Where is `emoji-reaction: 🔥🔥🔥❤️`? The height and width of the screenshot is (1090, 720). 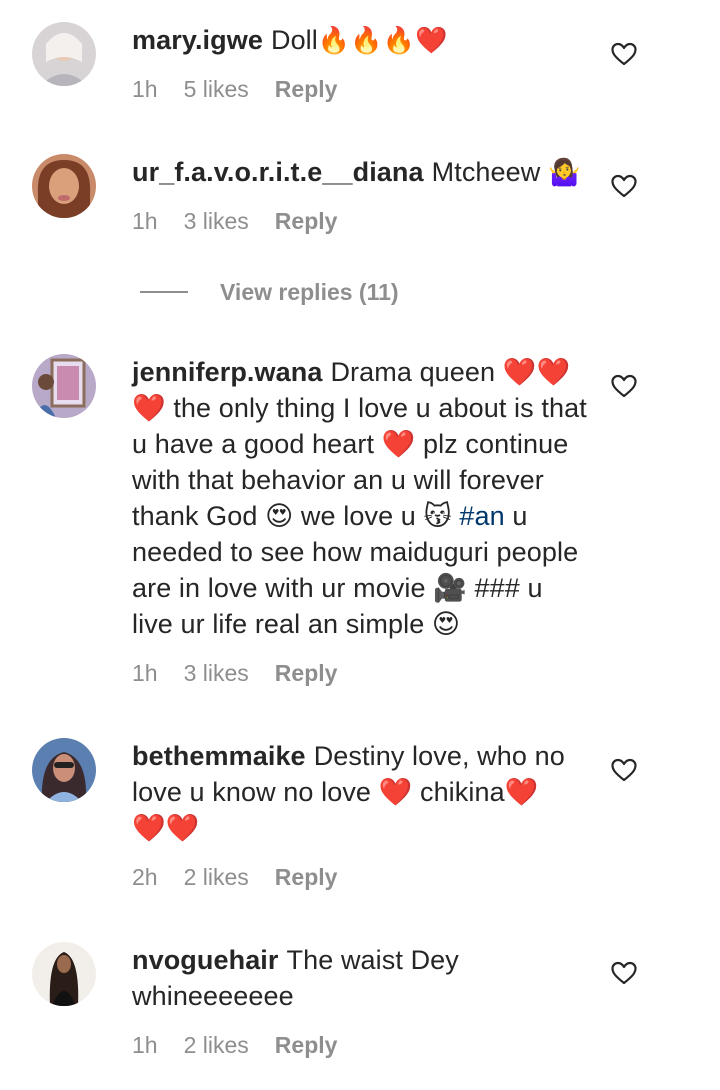
emoji-reaction: 🔥🔥🔥❤️ is located at coordinates (382, 41).